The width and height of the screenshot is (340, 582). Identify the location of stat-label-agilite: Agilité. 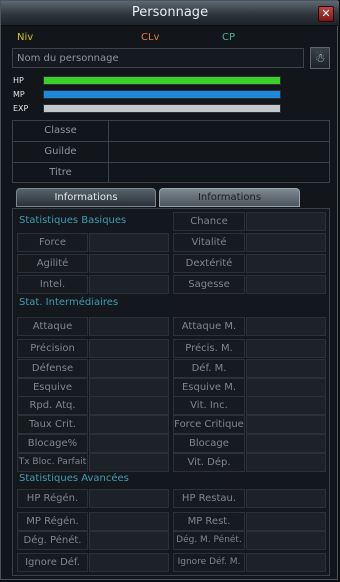
(52, 263).